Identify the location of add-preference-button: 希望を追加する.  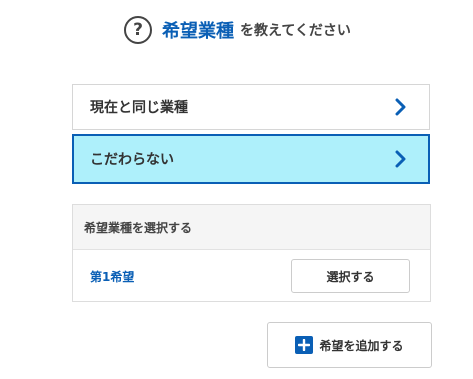
(349, 345).